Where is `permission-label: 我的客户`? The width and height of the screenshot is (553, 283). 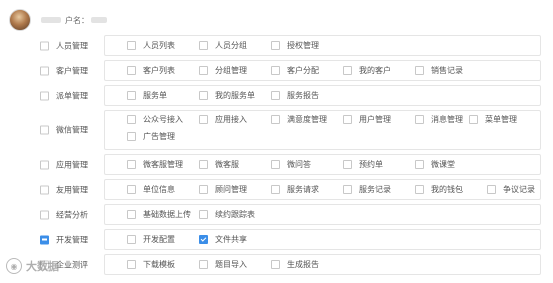
permission-label: 我的客户 is located at coordinates (375, 70).